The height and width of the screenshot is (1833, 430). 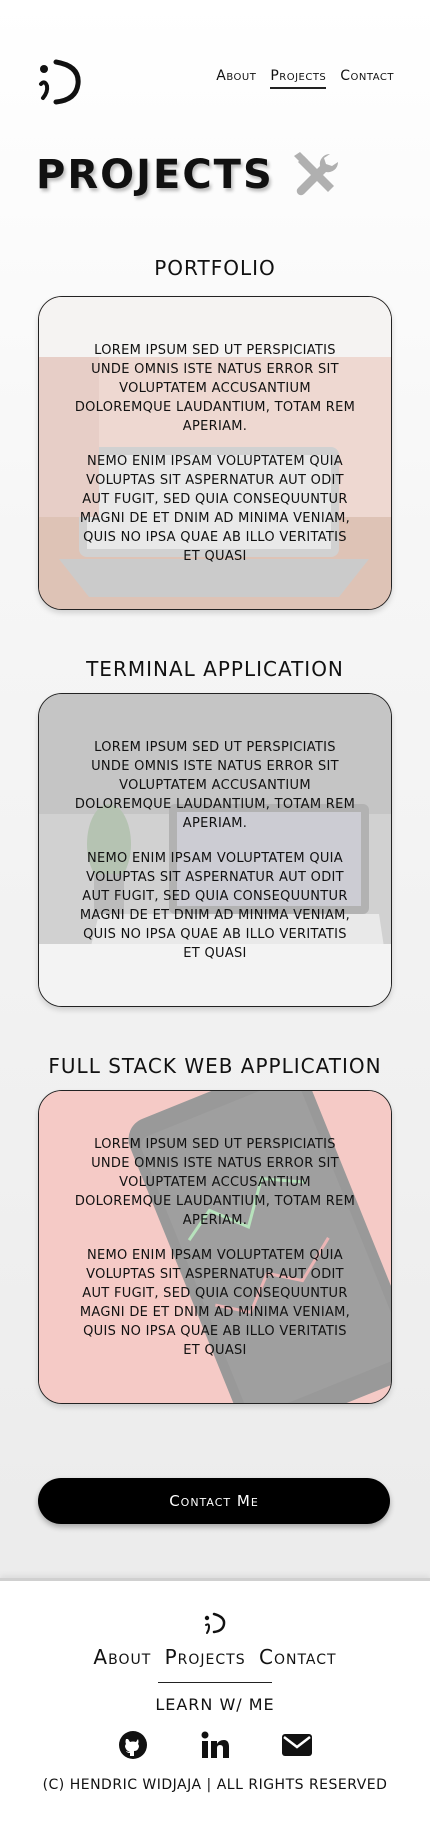 I want to click on site-header: About Projects Contact, so click(x=215, y=70).